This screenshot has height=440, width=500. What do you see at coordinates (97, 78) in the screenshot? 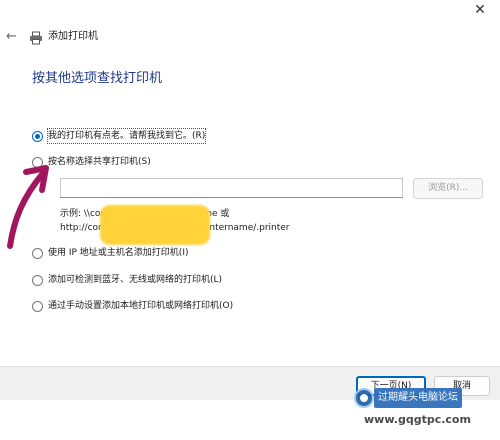
I see `page-title: 按其他选项查找打印机` at bounding box center [97, 78].